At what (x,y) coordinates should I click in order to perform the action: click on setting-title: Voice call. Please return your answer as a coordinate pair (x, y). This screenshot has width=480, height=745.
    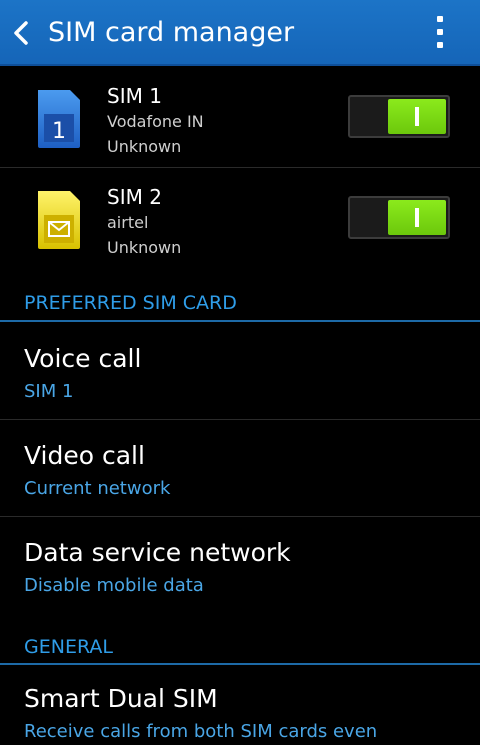
    Looking at the image, I should click on (83, 358).